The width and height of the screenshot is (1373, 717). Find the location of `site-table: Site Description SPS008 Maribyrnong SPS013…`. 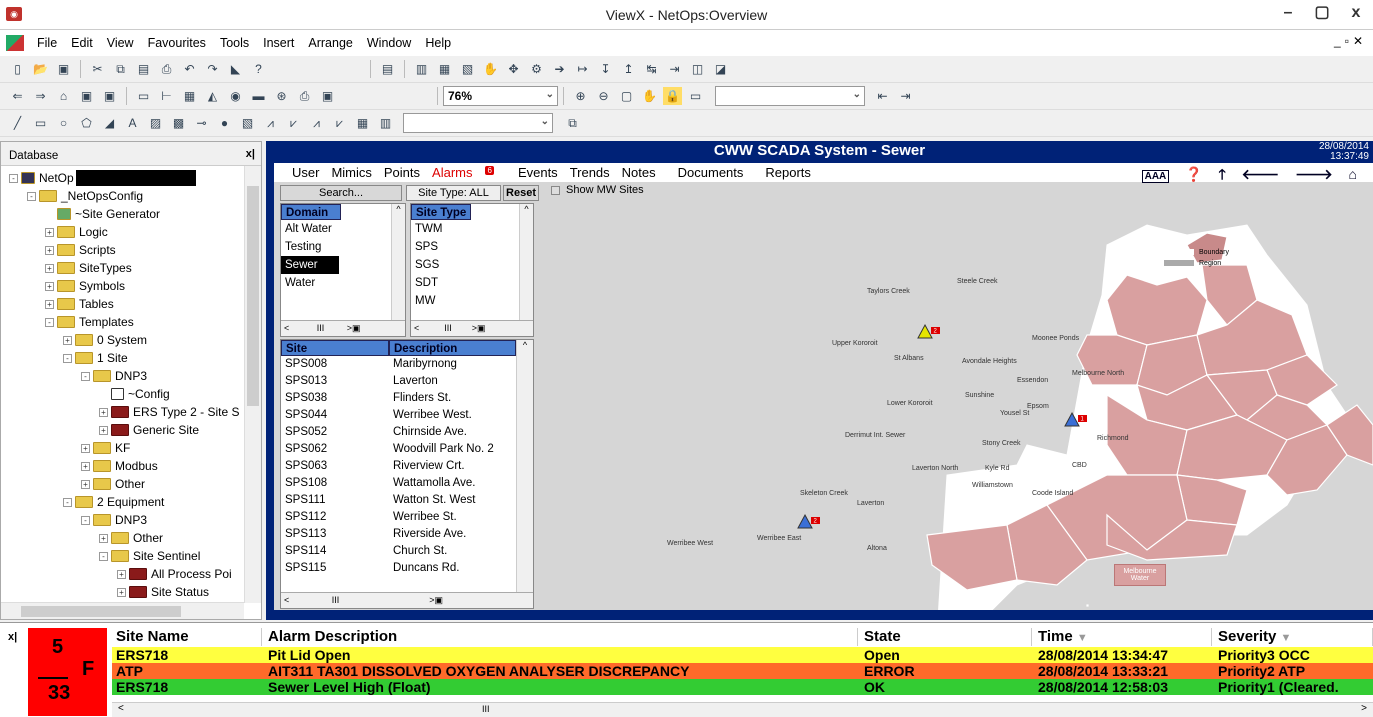

site-table: Site Description SPS008 Maribyrnong SPS013… is located at coordinates (407, 474).